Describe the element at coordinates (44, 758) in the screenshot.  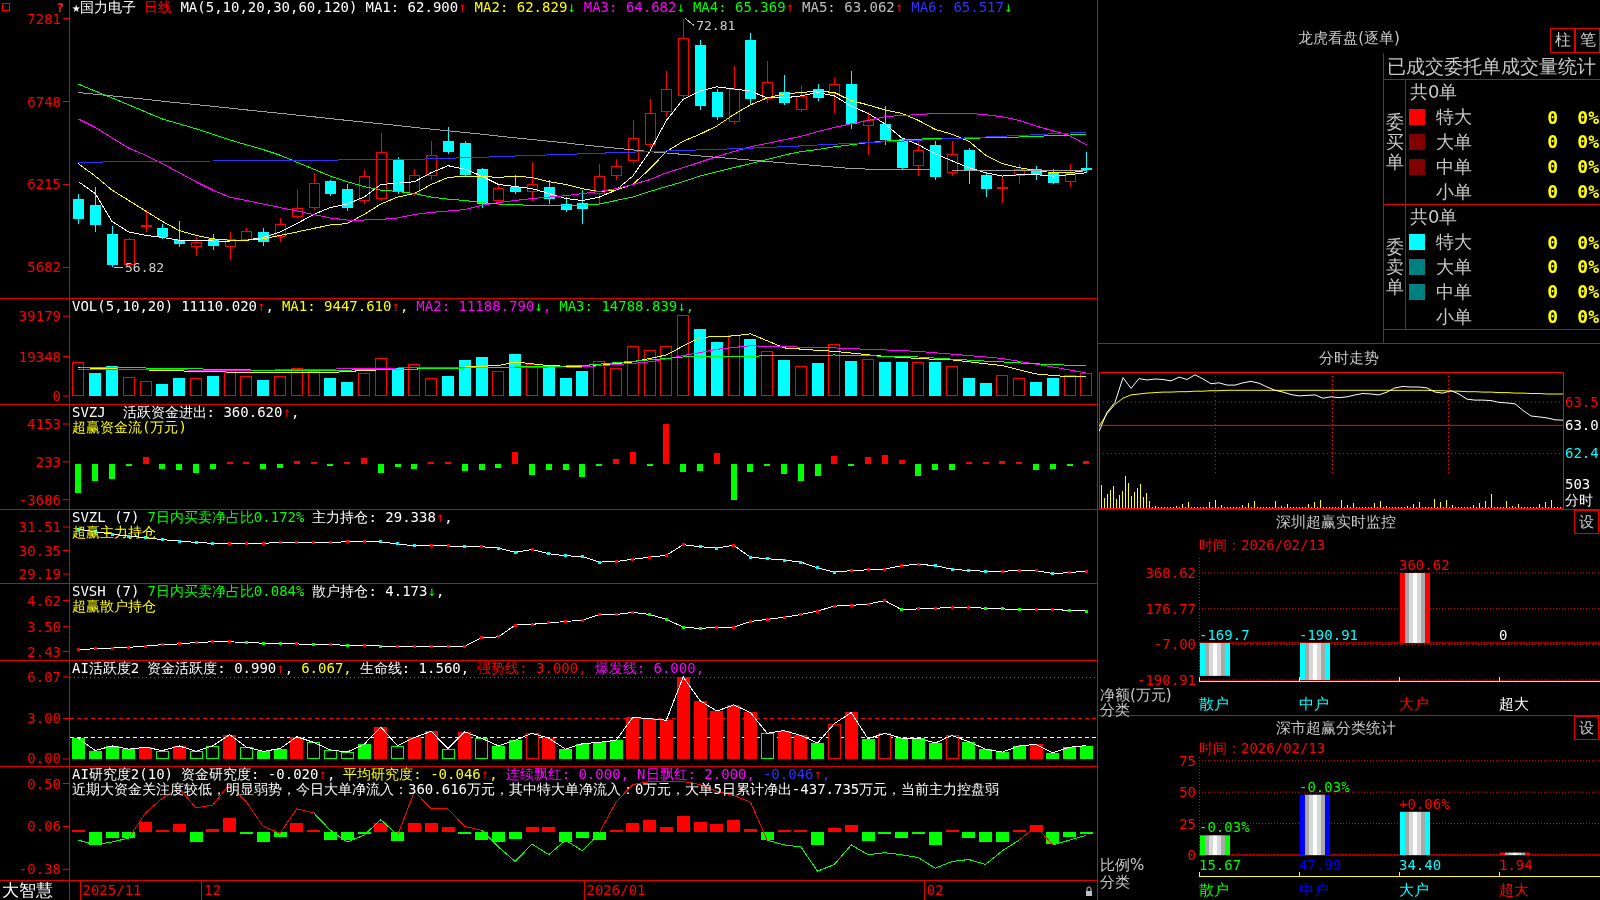
I see `axis-label: 0.00` at that location.